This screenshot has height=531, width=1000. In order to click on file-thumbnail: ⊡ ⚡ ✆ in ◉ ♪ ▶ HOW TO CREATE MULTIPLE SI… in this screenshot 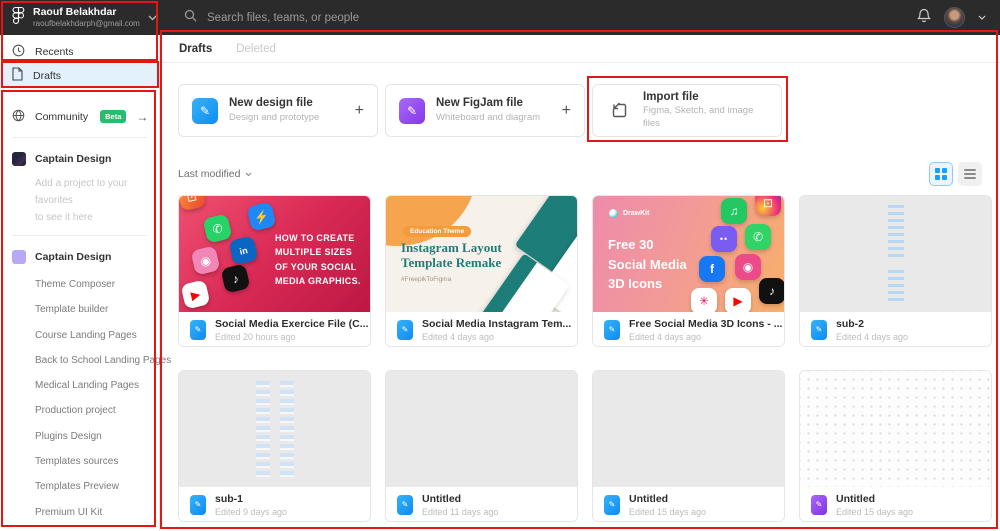, I will do `click(274, 254)`.